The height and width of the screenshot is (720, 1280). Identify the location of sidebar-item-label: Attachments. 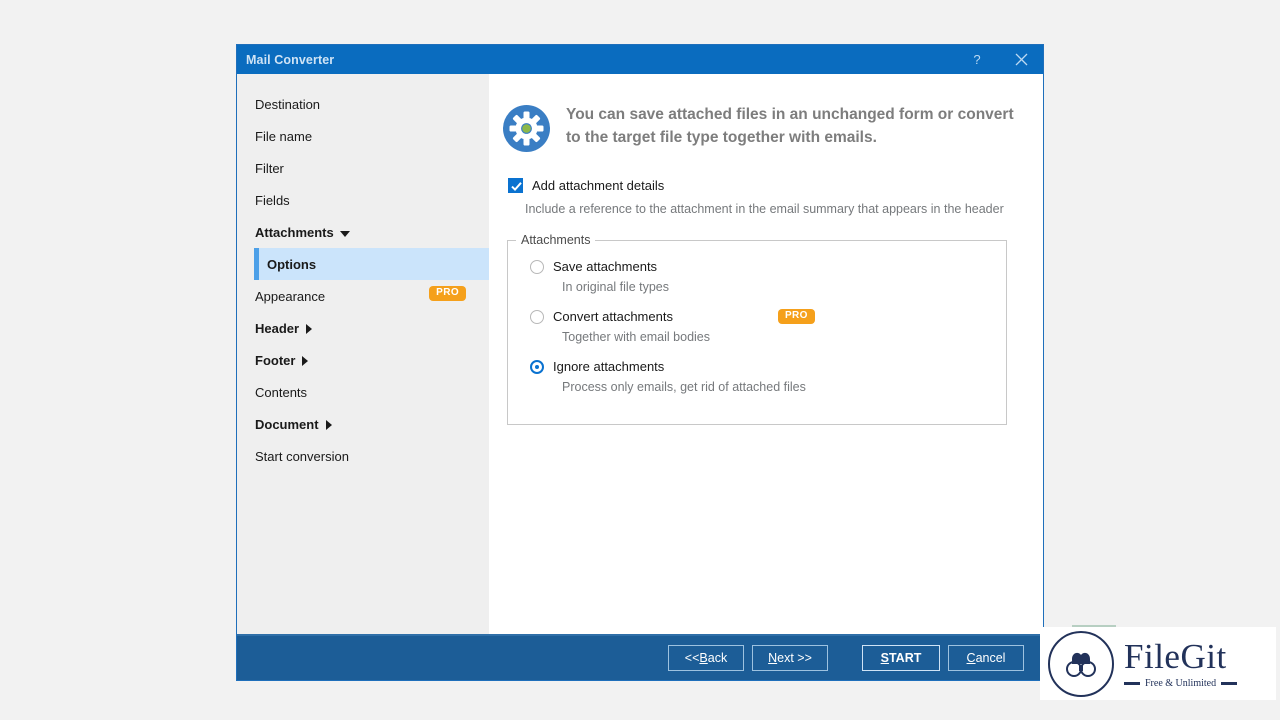
(294, 232).